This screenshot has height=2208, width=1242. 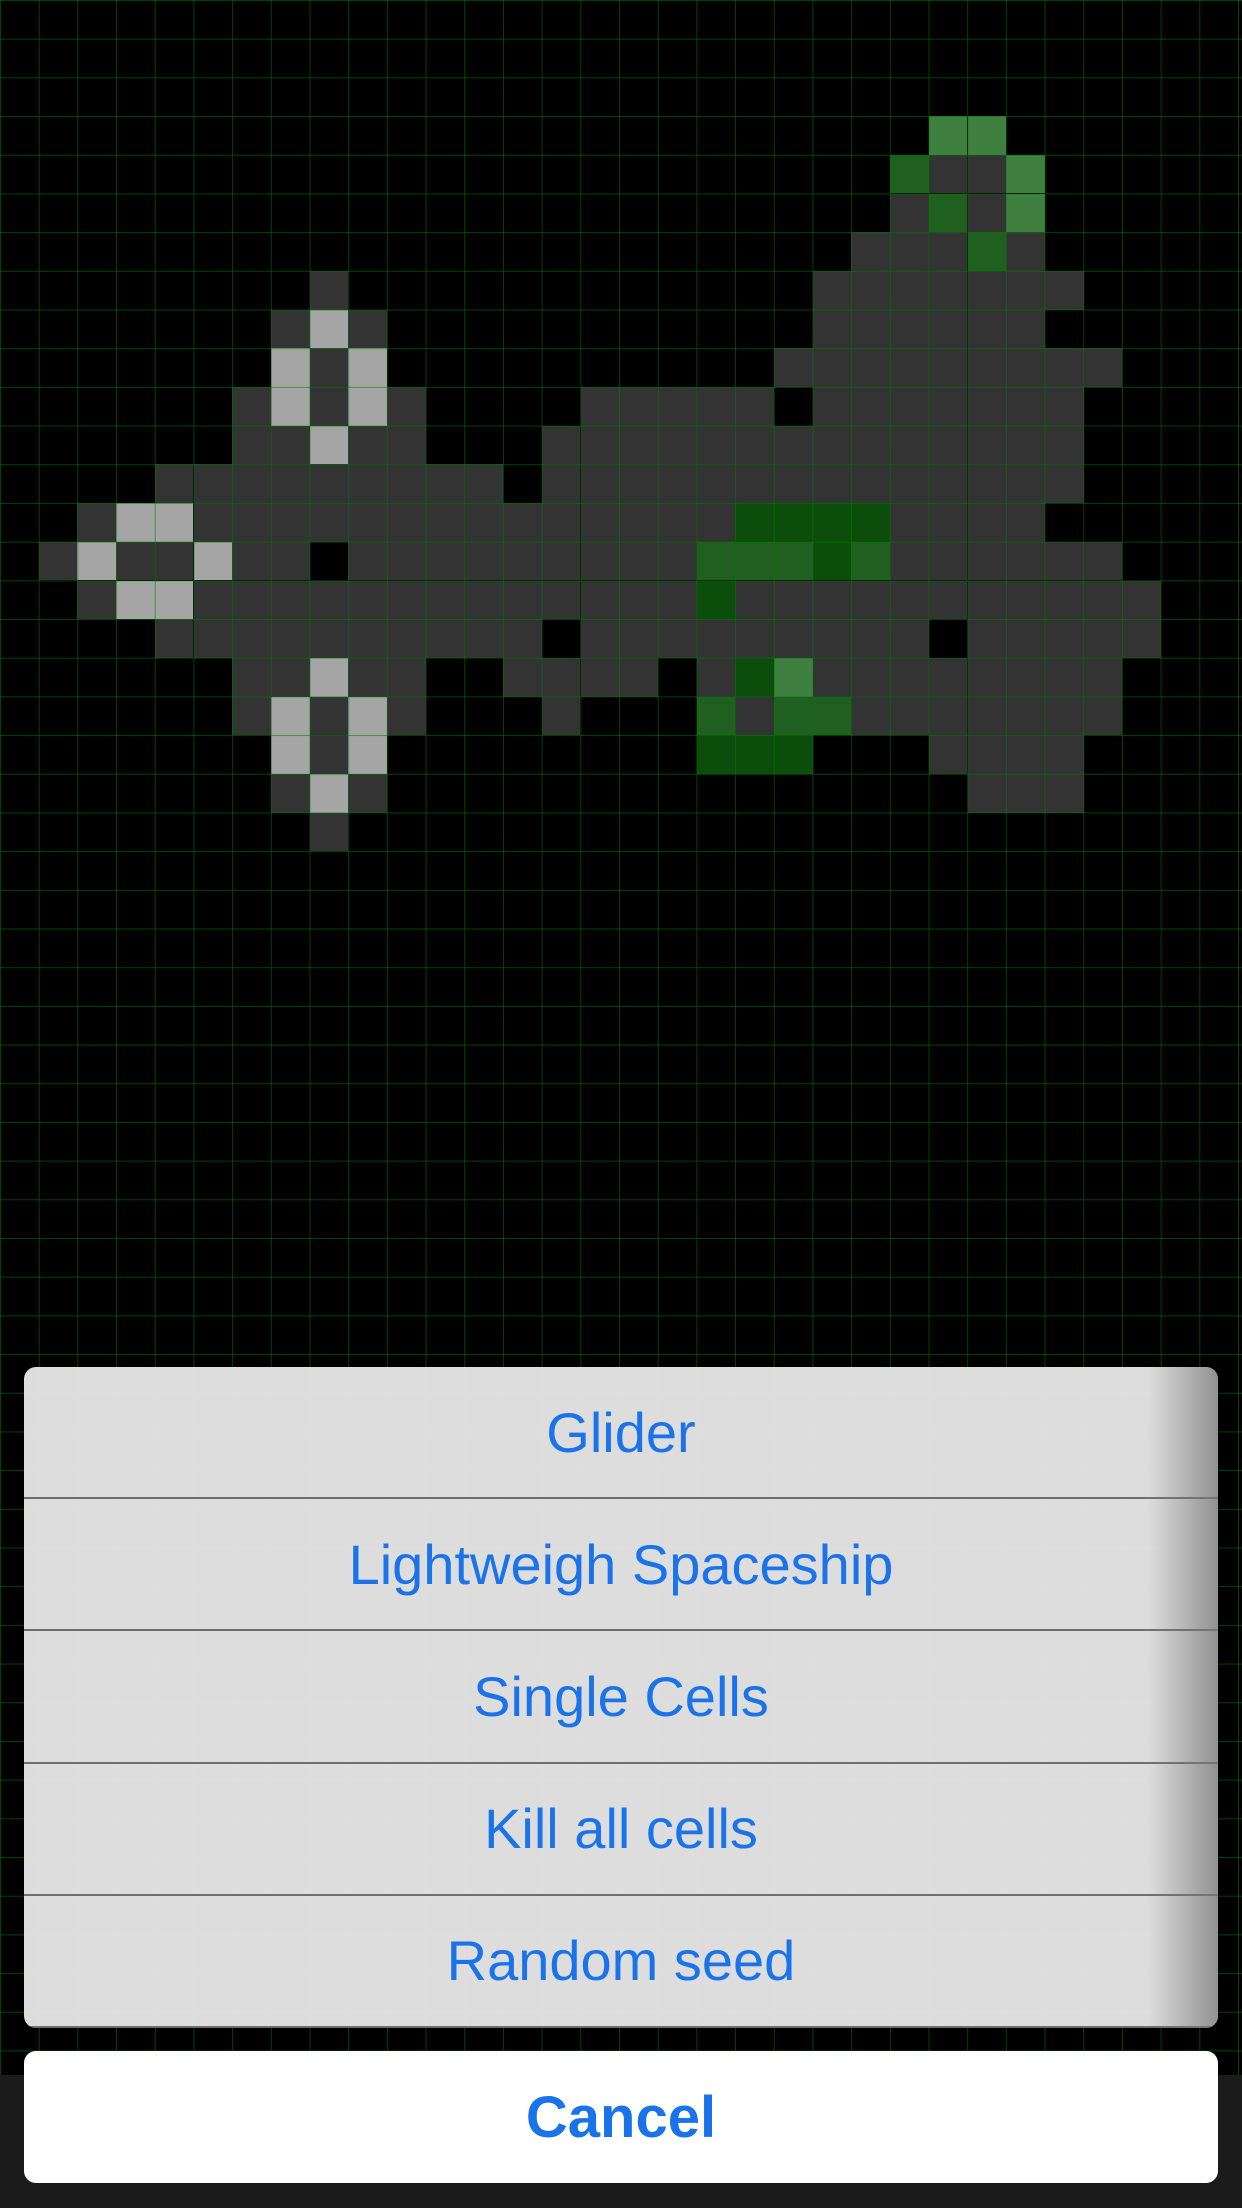 I want to click on option-lightweight-spaceship: Lightweigh Spaceship, so click(x=621, y=1565).